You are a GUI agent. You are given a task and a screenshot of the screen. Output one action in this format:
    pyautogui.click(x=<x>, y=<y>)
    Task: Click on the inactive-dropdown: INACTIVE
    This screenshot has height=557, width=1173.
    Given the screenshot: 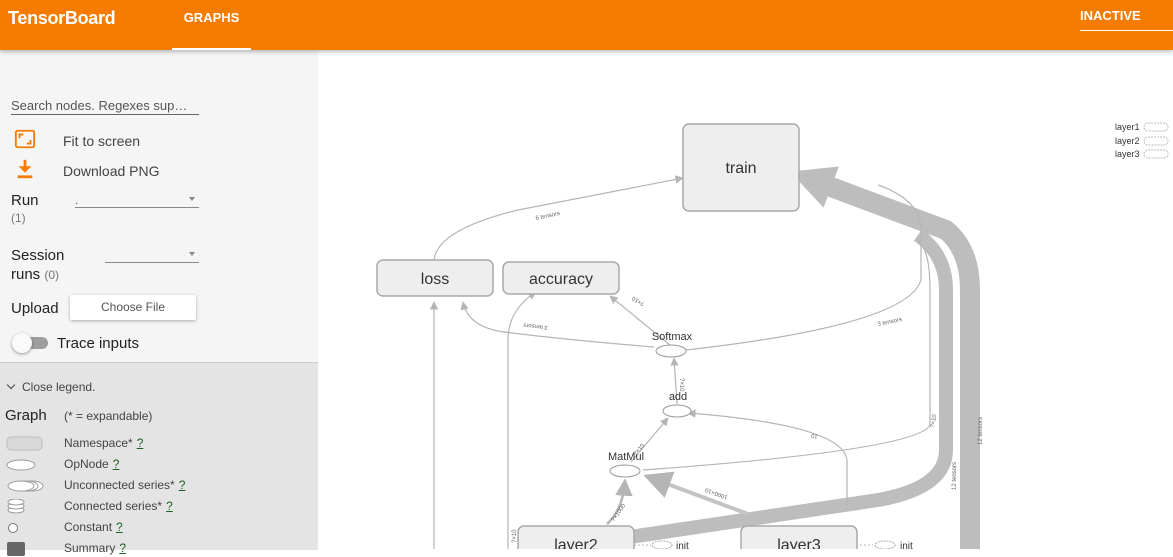 What is the action you would take?
    pyautogui.click(x=1126, y=19)
    